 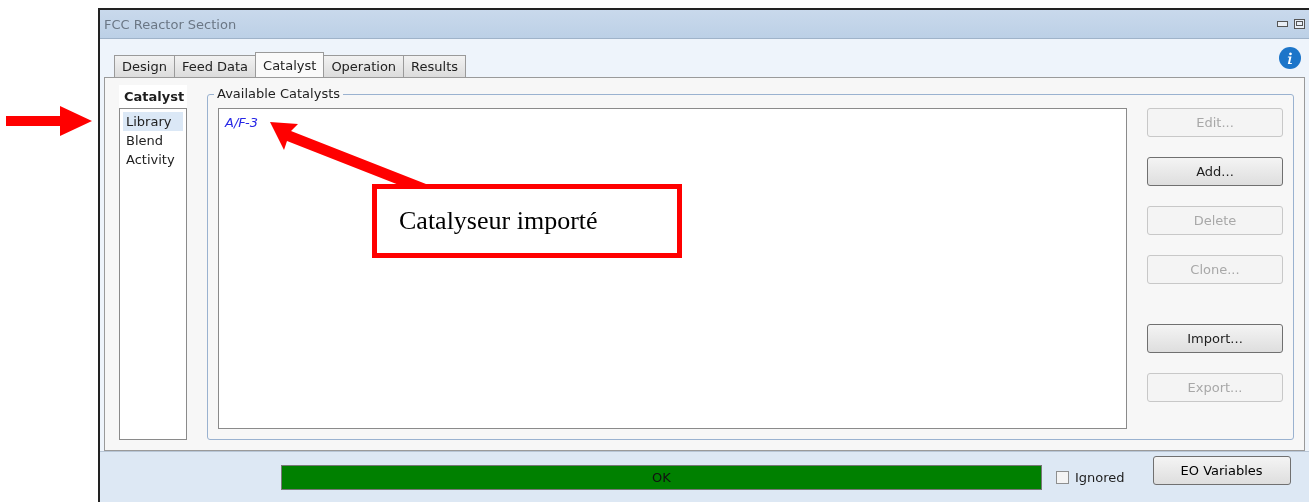 I want to click on group-title: Available Catalysts, so click(x=279, y=93).